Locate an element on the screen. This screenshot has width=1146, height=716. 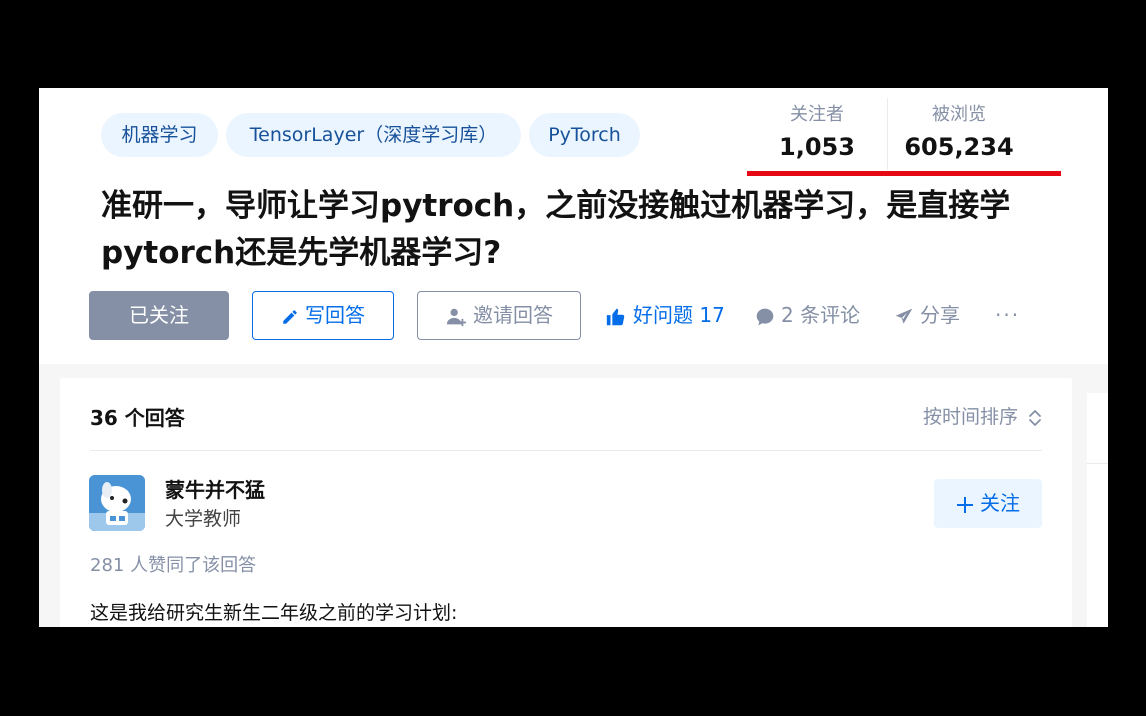
plus-icon is located at coordinates (968, 503).